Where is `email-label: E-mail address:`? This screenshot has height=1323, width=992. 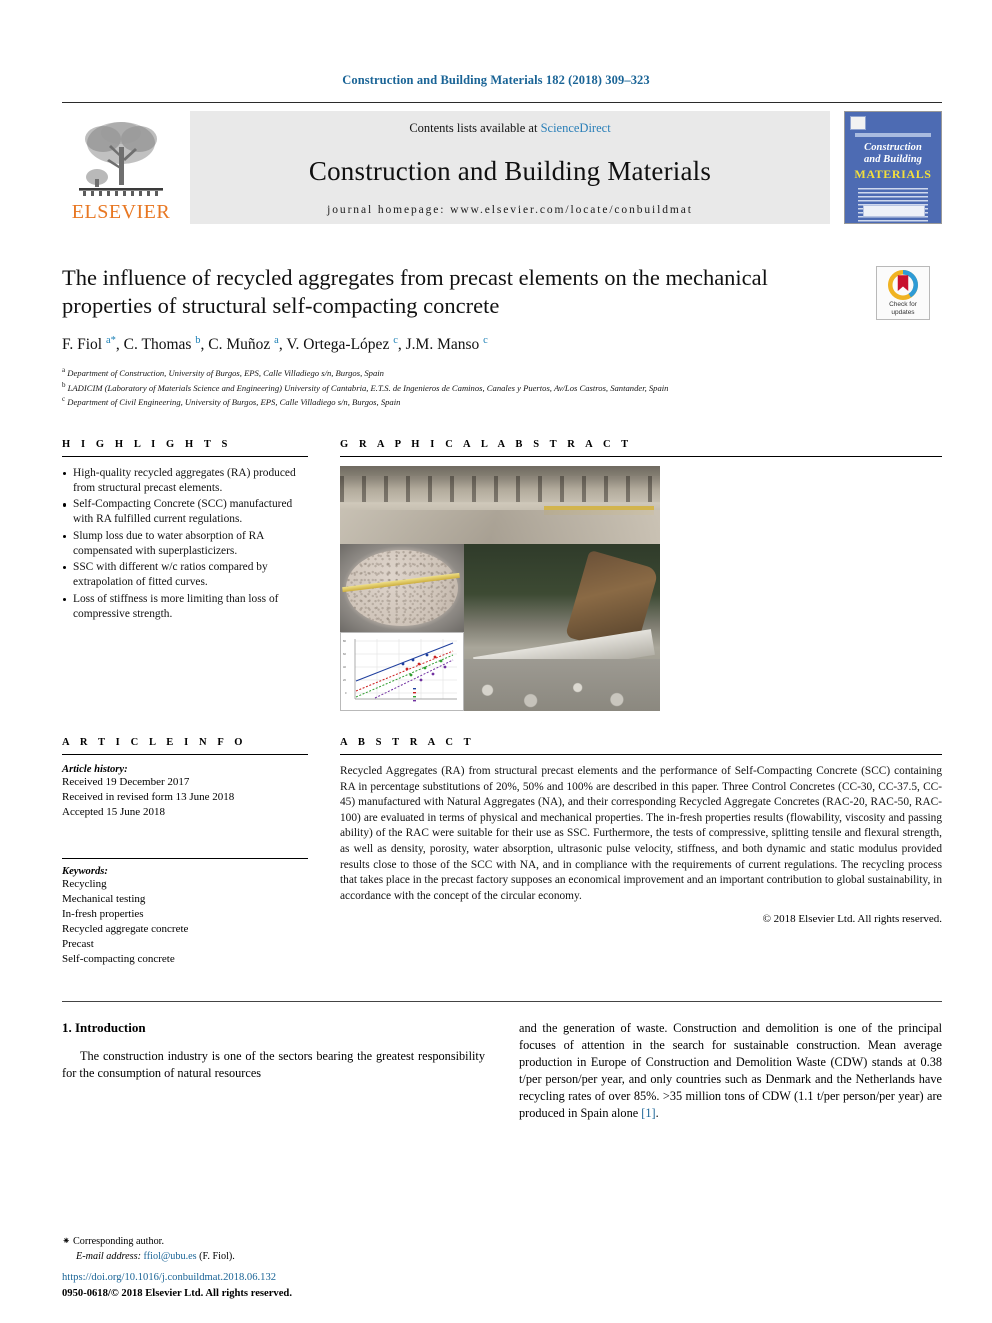 email-label: E-mail address: is located at coordinates (108, 1257).